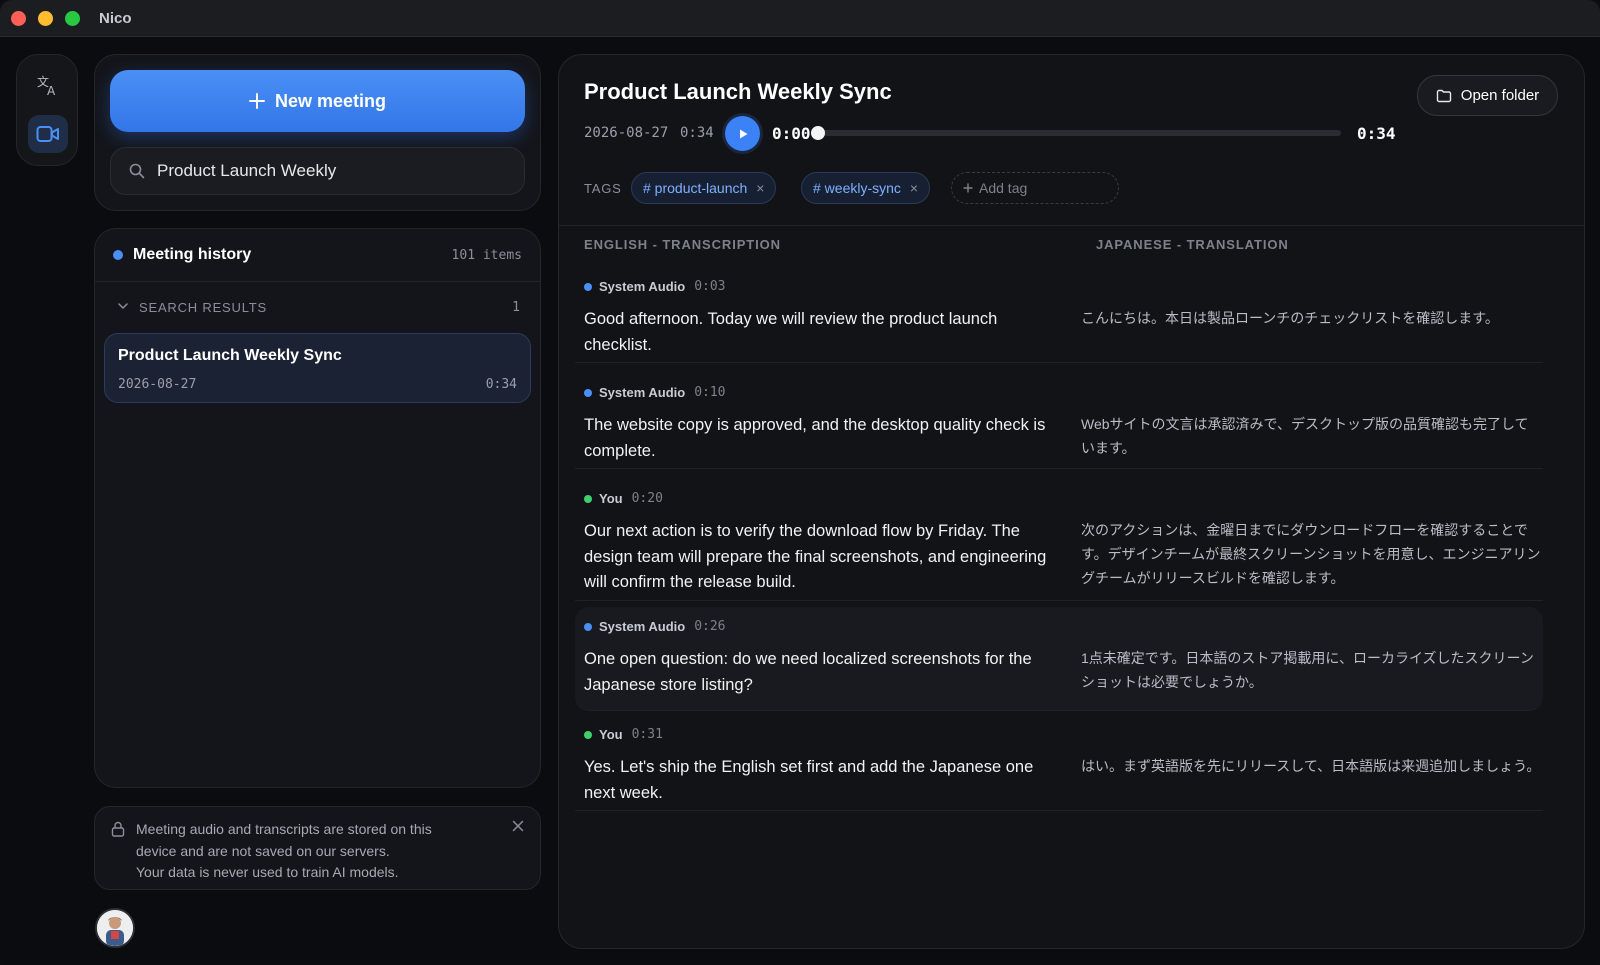  What do you see at coordinates (603, 188) in the screenshot?
I see `tags-label: TAGS` at bounding box center [603, 188].